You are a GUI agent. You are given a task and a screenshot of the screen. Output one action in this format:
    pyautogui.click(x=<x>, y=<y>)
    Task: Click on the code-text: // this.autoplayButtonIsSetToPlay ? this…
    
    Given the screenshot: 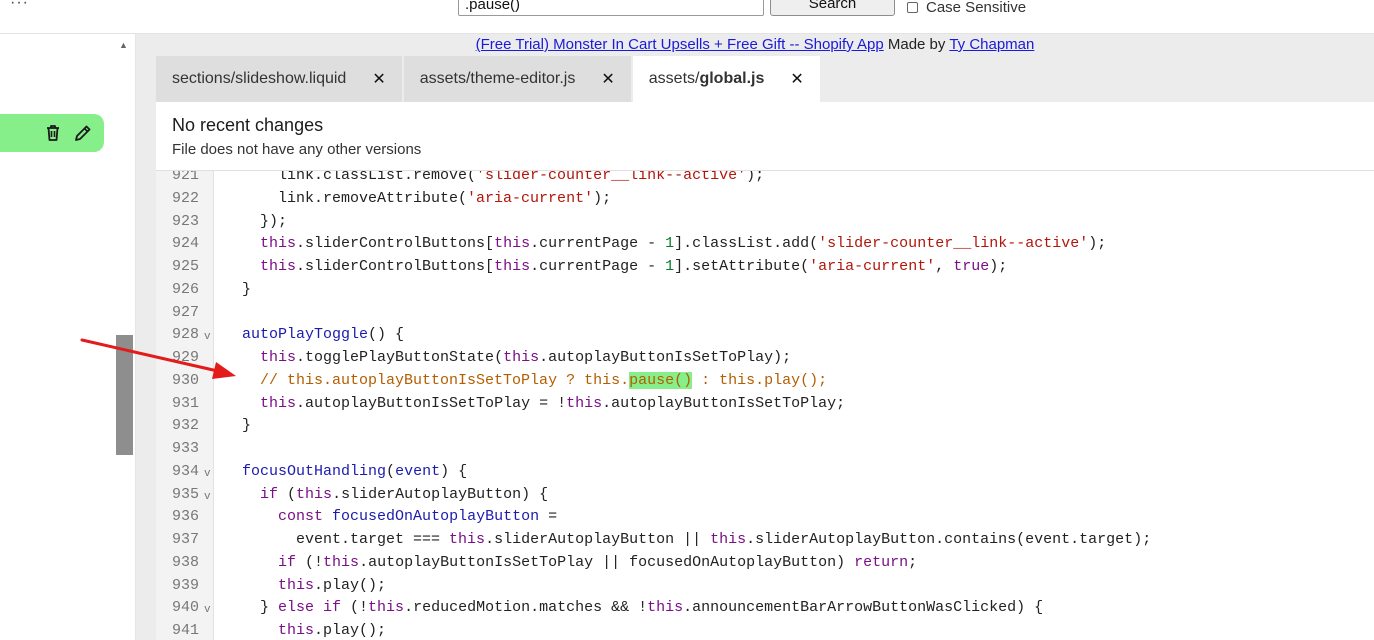 What is the action you would take?
    pyautogui.click(x=544, y=380)
    